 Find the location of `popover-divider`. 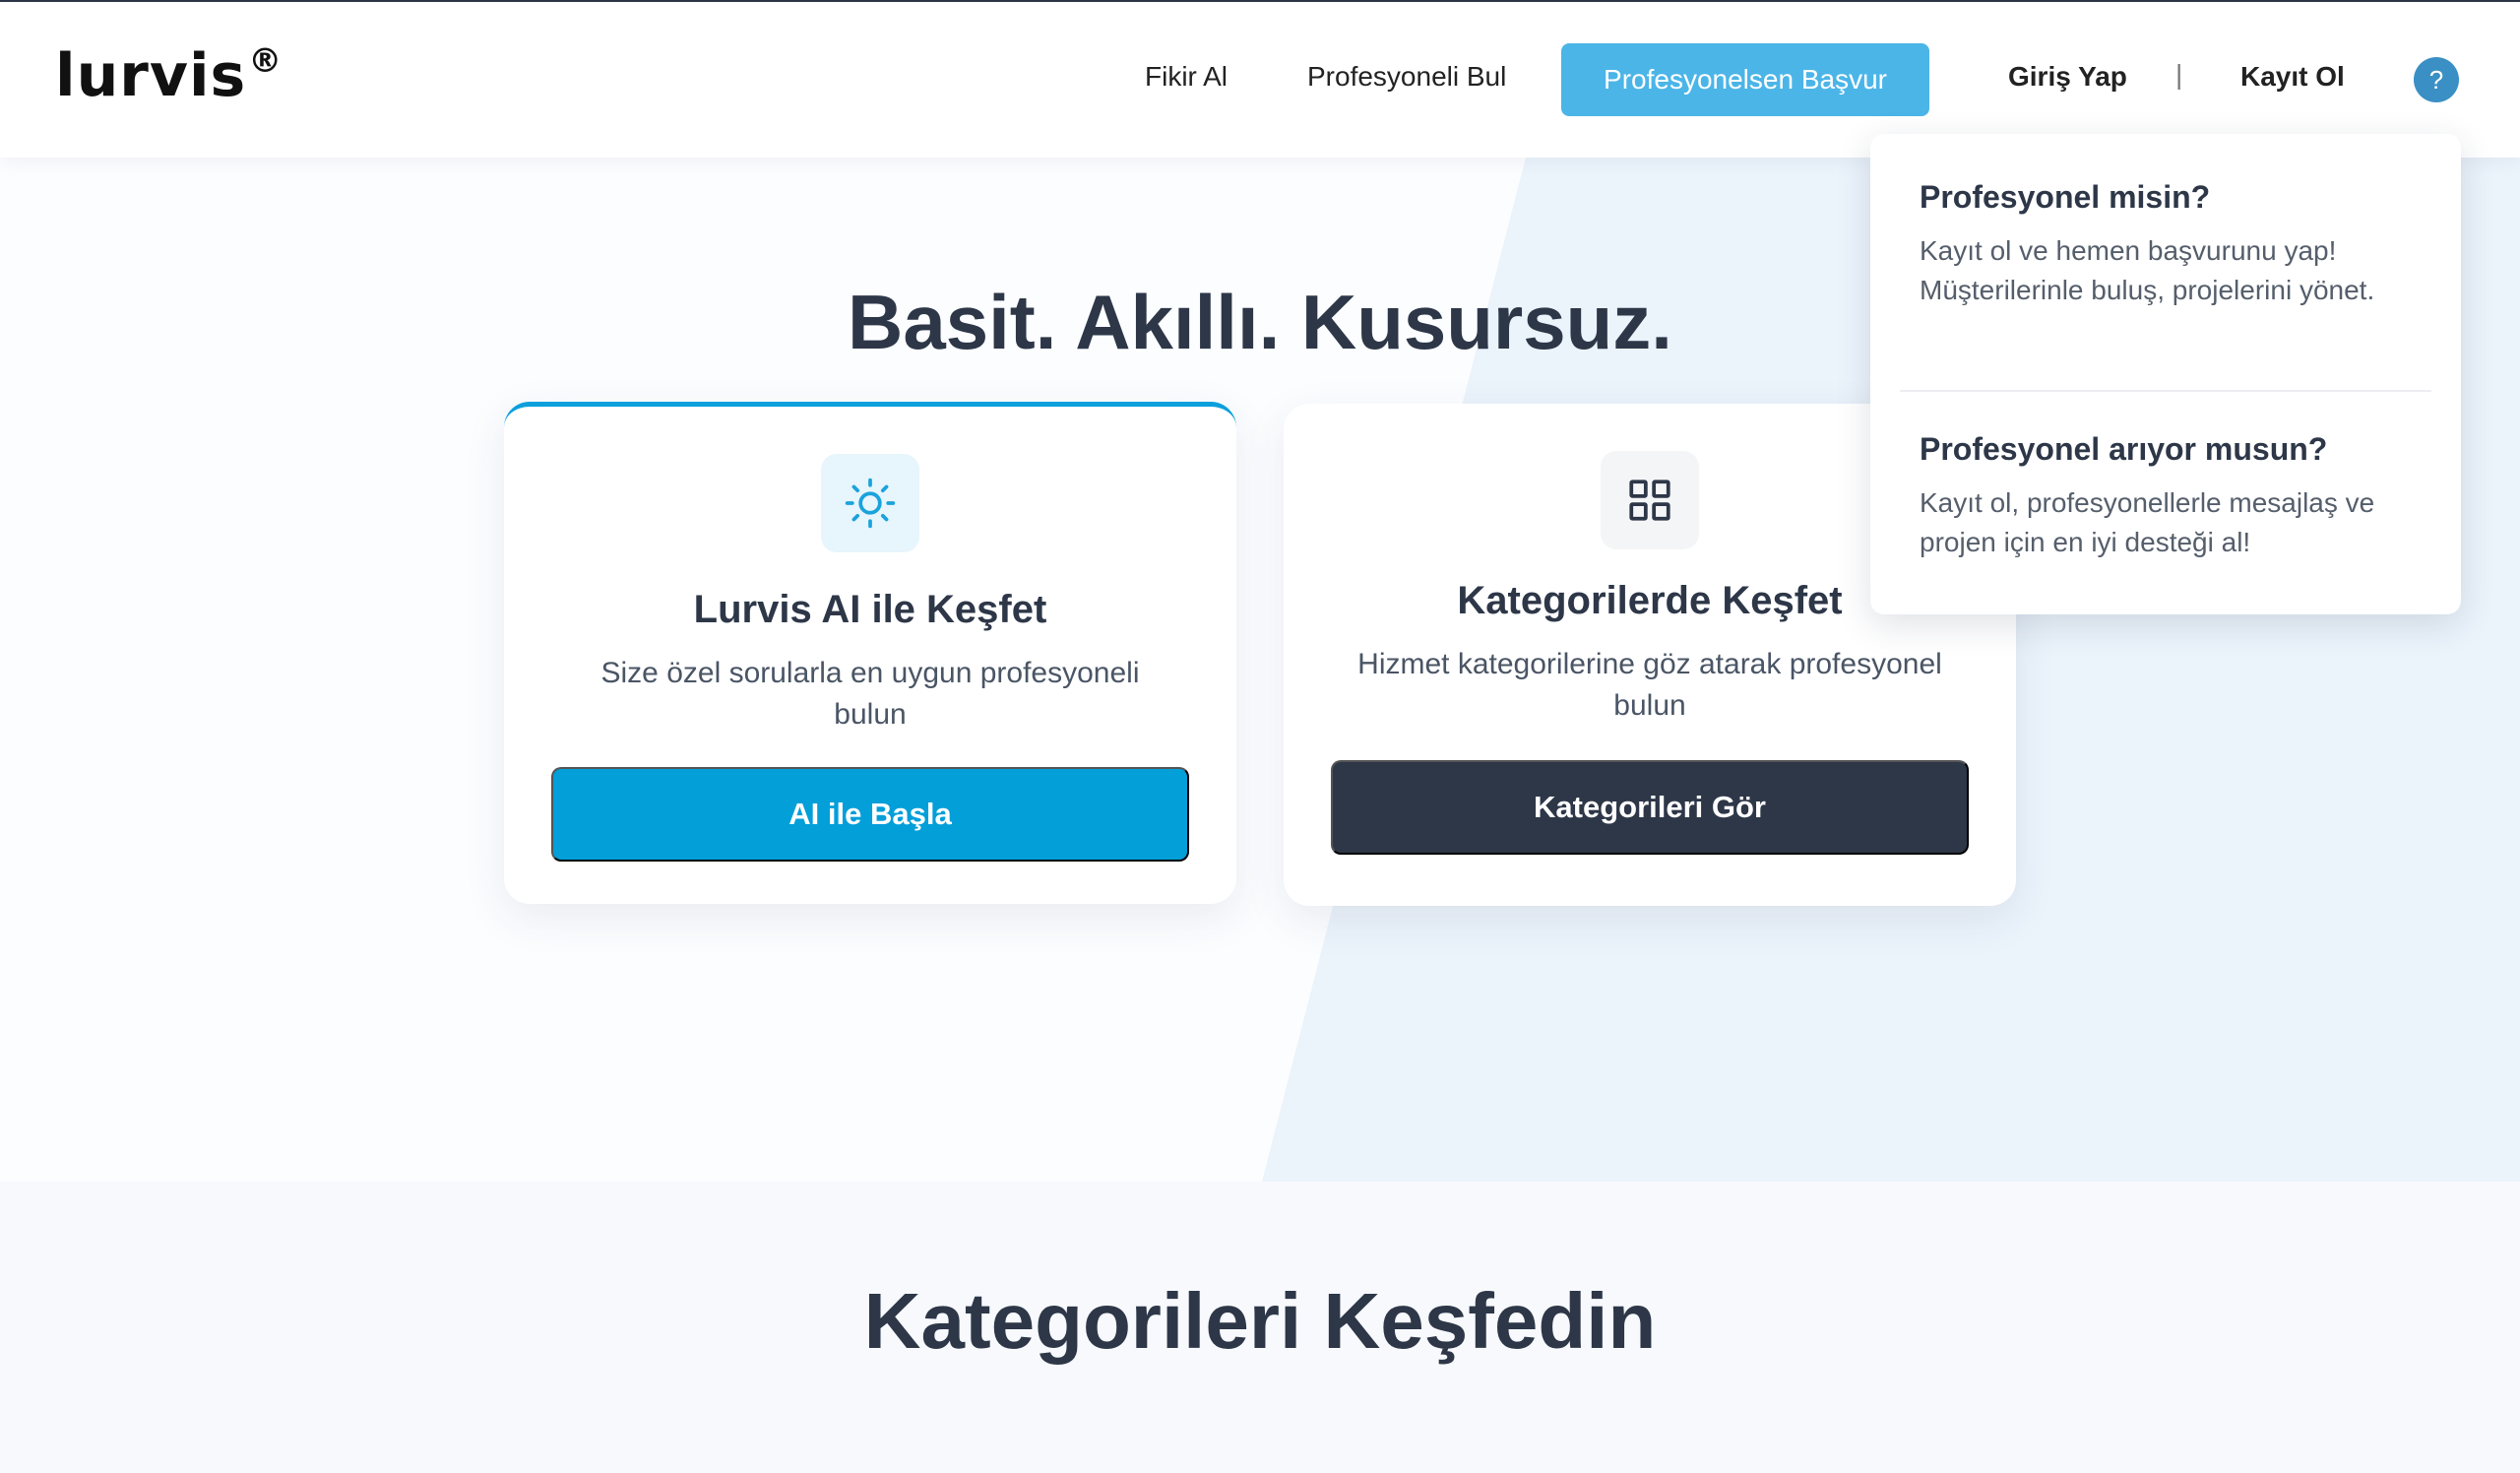

popover-divider is located at coordinates (2165, 391).